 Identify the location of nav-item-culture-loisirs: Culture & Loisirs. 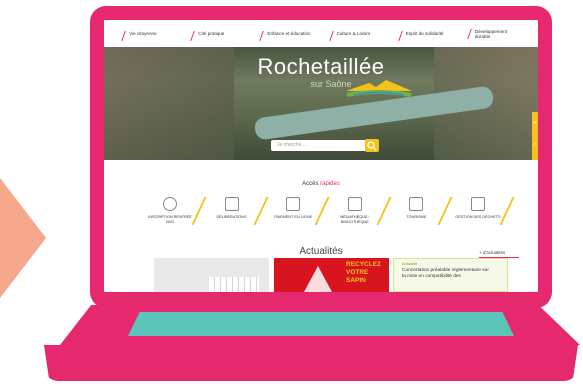
(356, 33).